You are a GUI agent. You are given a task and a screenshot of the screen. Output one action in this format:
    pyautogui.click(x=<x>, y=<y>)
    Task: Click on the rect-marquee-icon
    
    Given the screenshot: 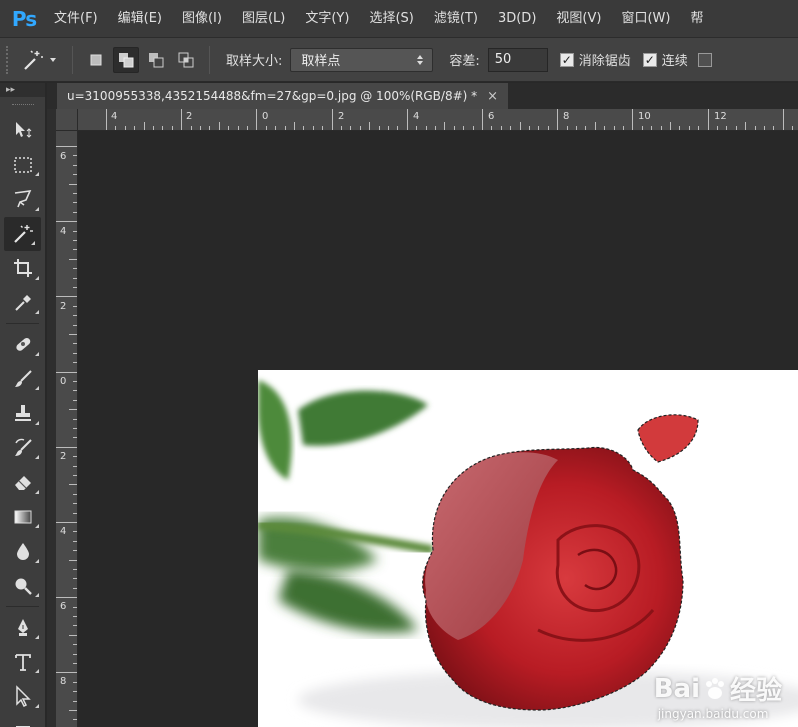 What is the action you would take?
    pyautogui.click(x=22, y=165)
    